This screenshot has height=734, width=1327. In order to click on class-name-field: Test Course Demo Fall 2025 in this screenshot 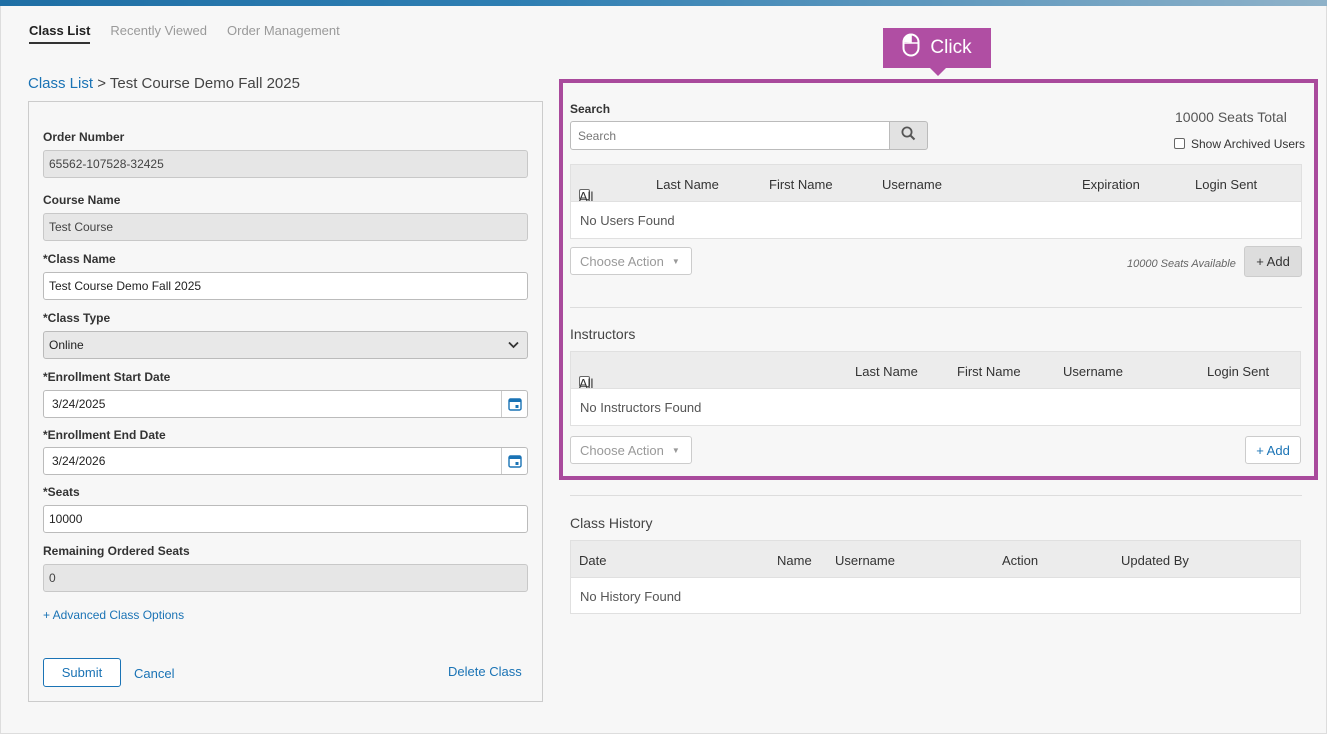, I will do `click(285, 286)`.